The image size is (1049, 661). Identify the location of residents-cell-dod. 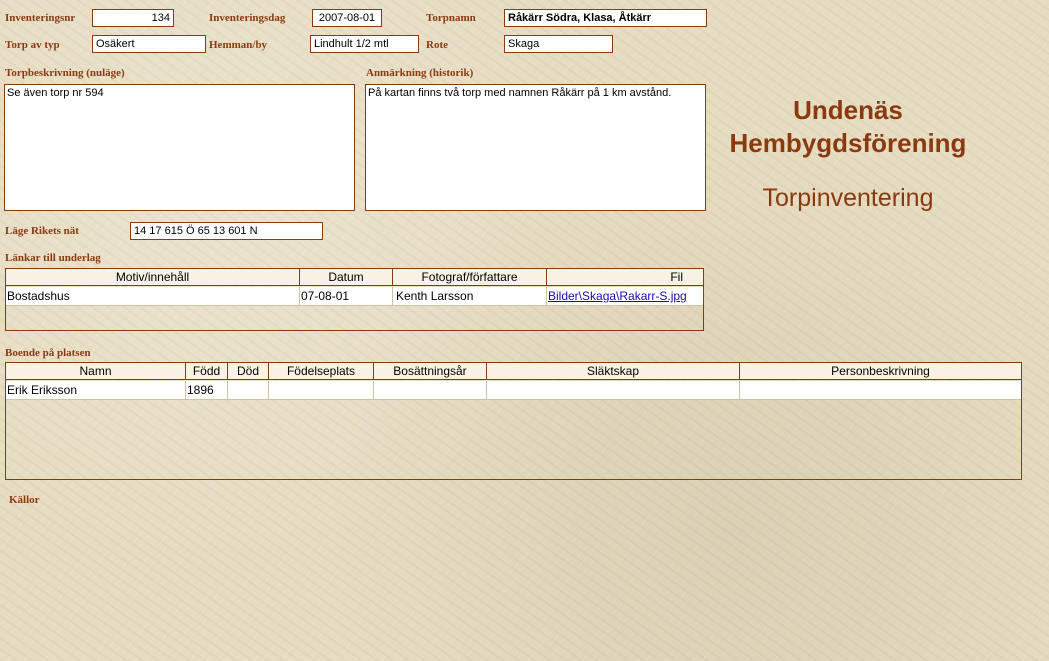
(248, 390).